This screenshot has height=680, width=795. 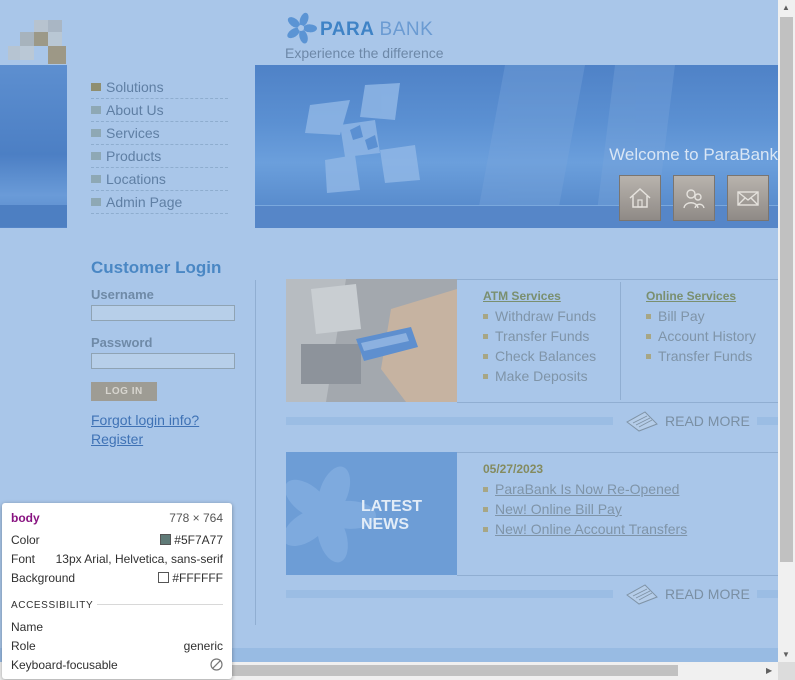 I want to click on vertical-scroll-thumb, so click(x=786, y=289).